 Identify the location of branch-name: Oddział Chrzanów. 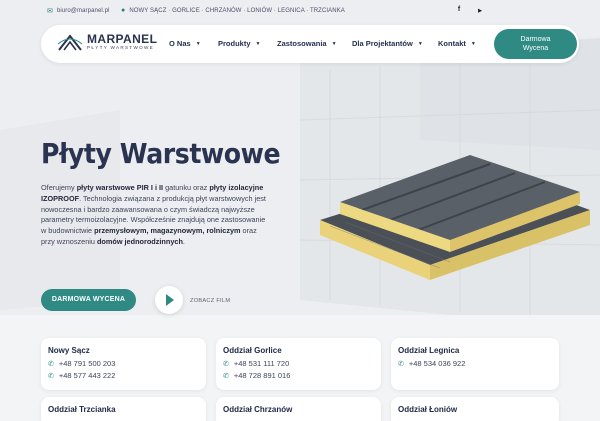
(258, 409).